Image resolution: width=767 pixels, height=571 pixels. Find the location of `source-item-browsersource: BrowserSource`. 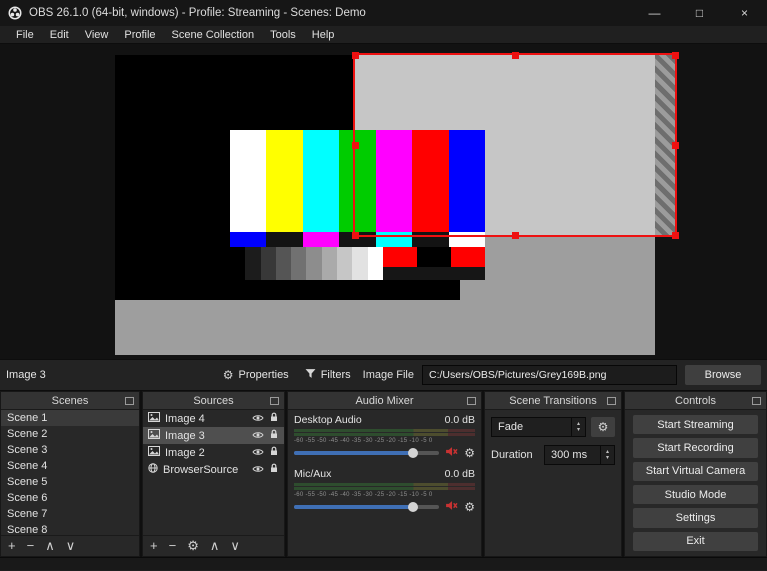

source-item-browsersource: BrowserSource is located at coordinates (213, 469).